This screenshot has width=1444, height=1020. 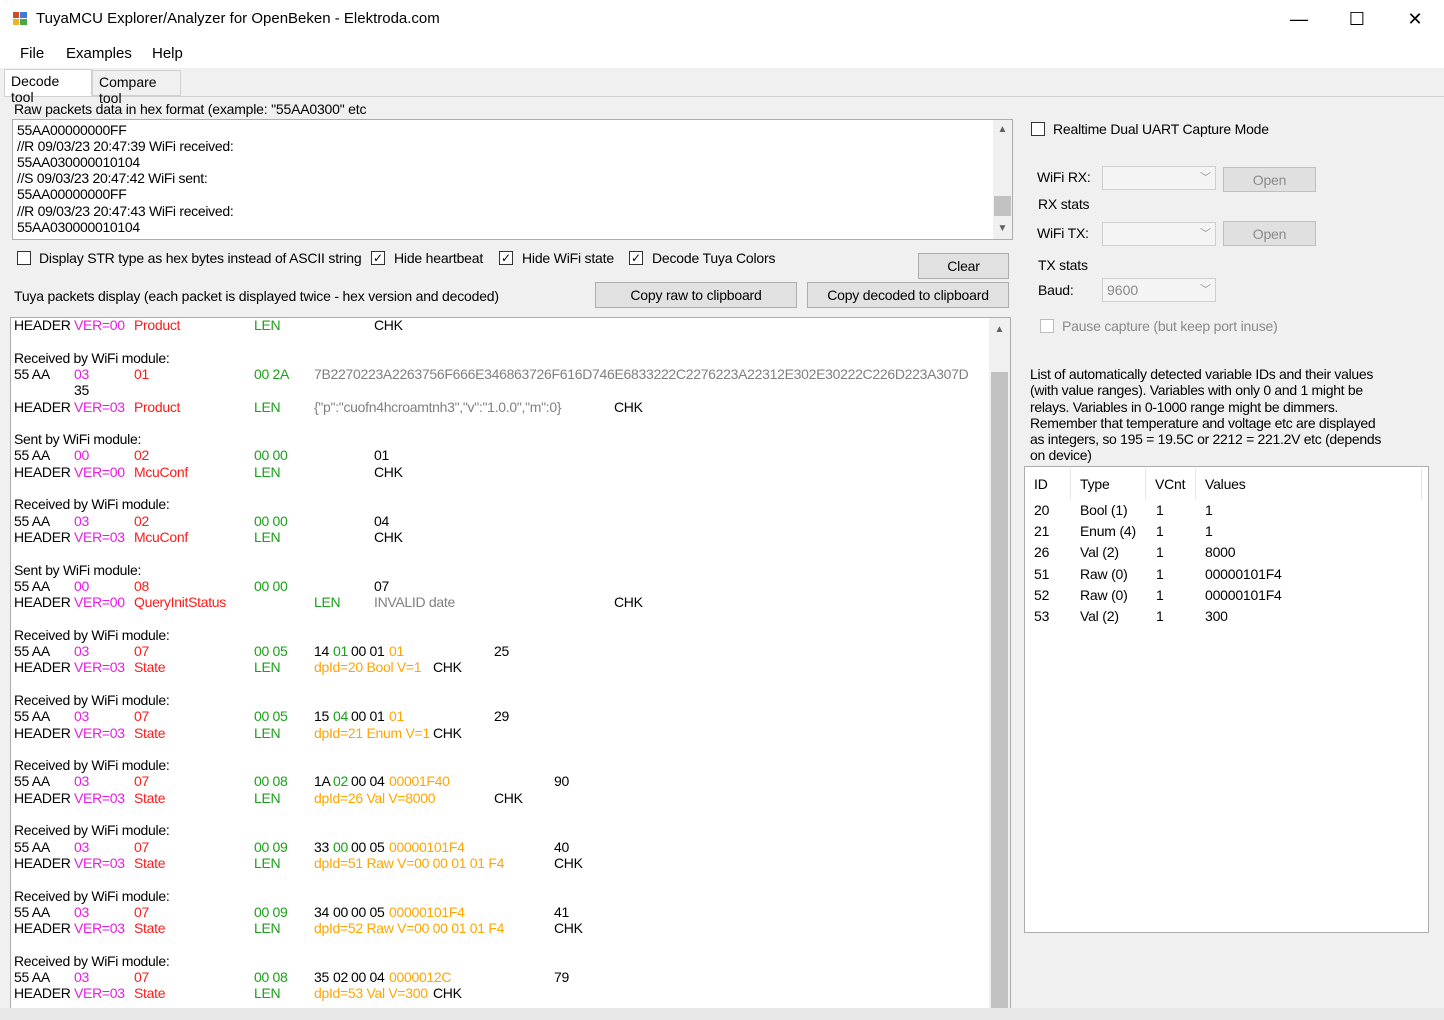 What do you see at coordinates (1041, 484) in the screenshot?
I see `column-header-id: ID` at bounding box center [1041, 484].